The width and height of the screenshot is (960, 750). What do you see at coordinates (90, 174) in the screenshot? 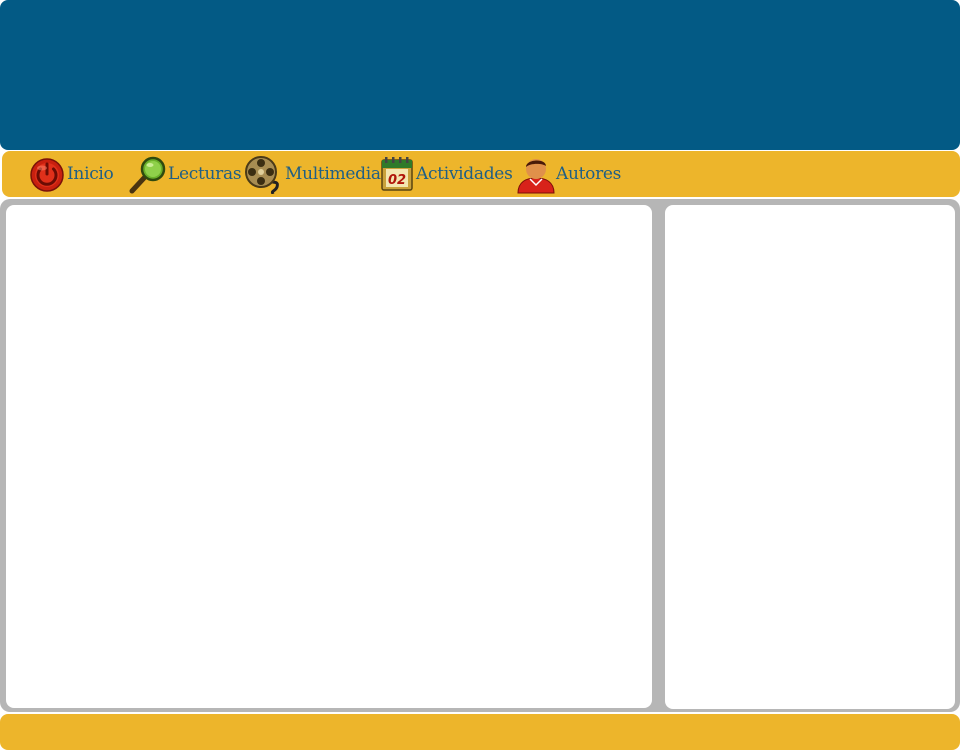
I see `nav-label-inicio: Inicio` at bounding box center [90, 174].